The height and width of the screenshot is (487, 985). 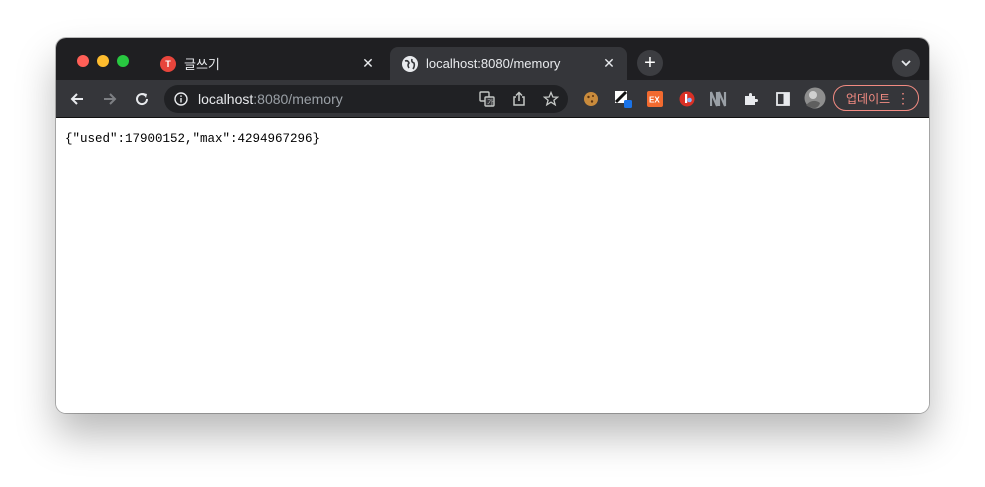 What do you see at coordinates (493, 63) in the screenshot?
I see `tab-label: localhost:8080/memory` at bounding box center [493, 63].